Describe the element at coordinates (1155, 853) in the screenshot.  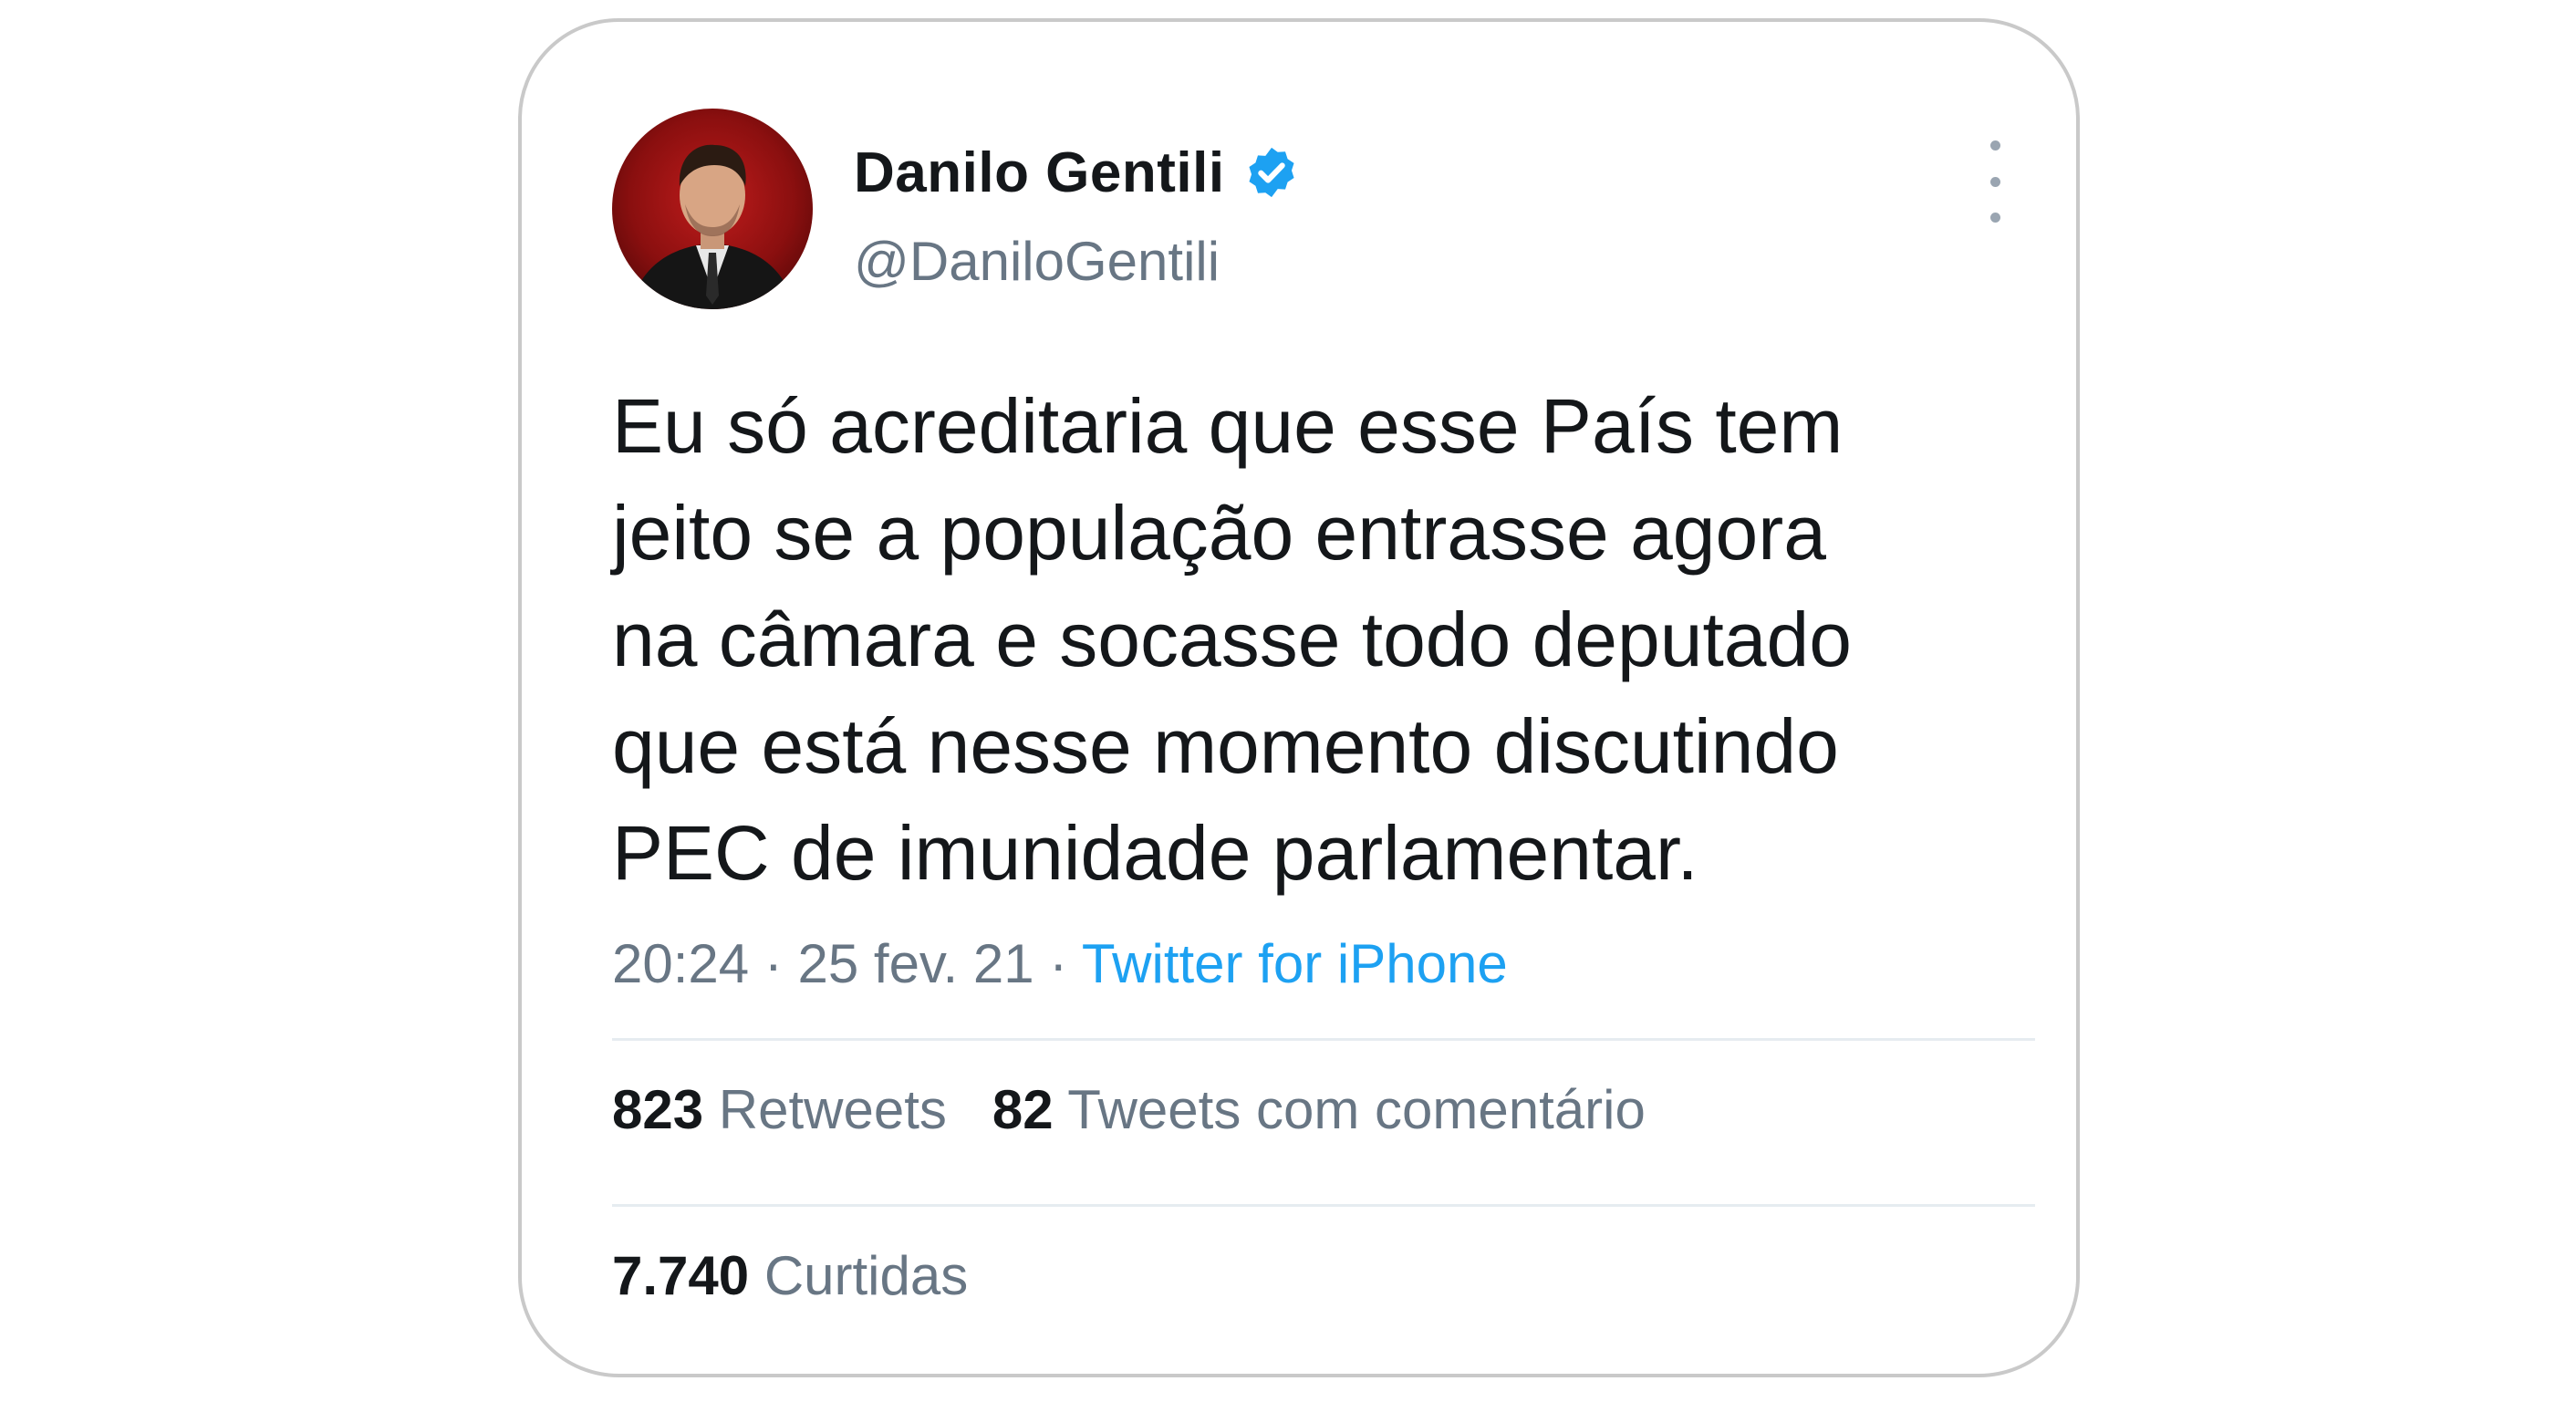
I see `tweet-text-line: PEC de imunidade parlamentar.` at that location.